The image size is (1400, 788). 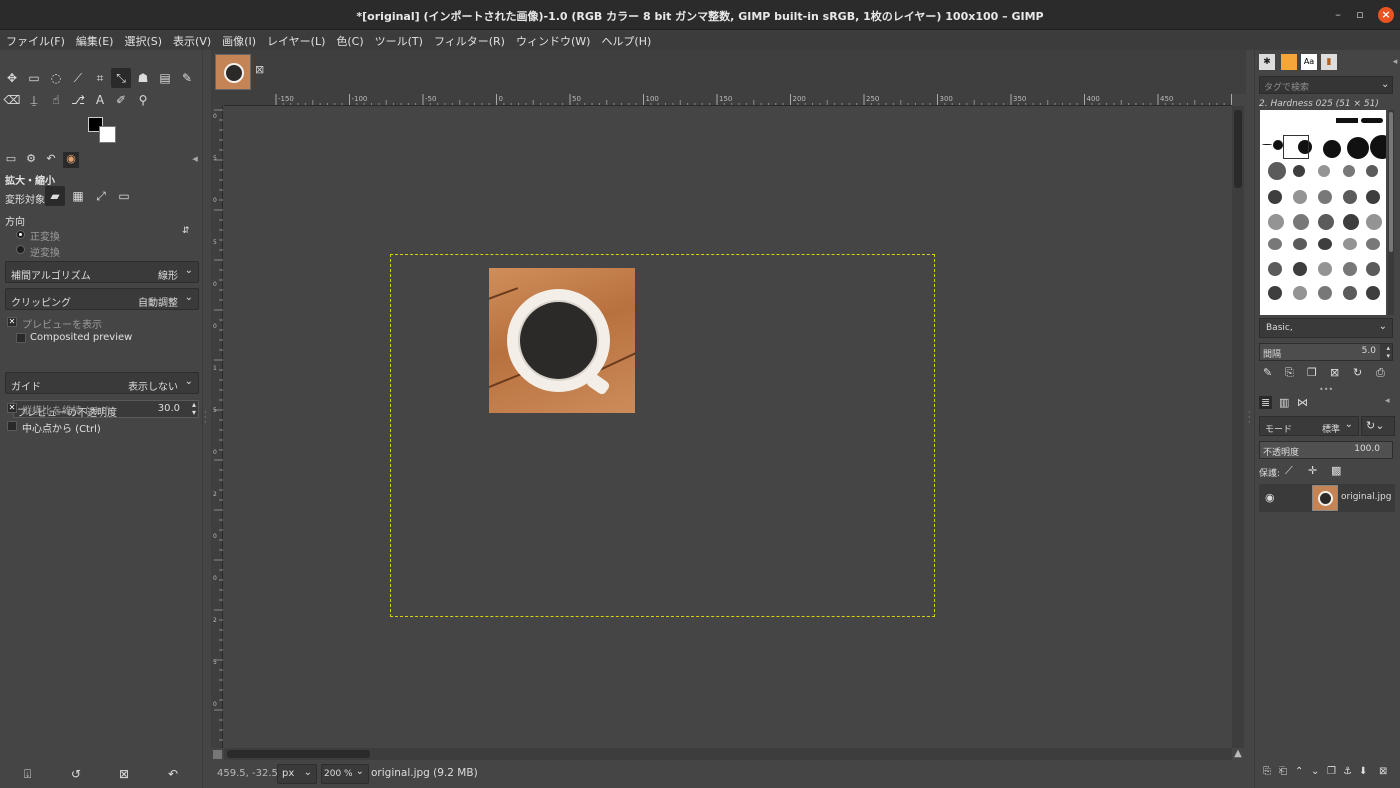 I want to click on brush-spacing-spin: 間隔 5.0 ▴ ▾, so click(x=1326, y=352).